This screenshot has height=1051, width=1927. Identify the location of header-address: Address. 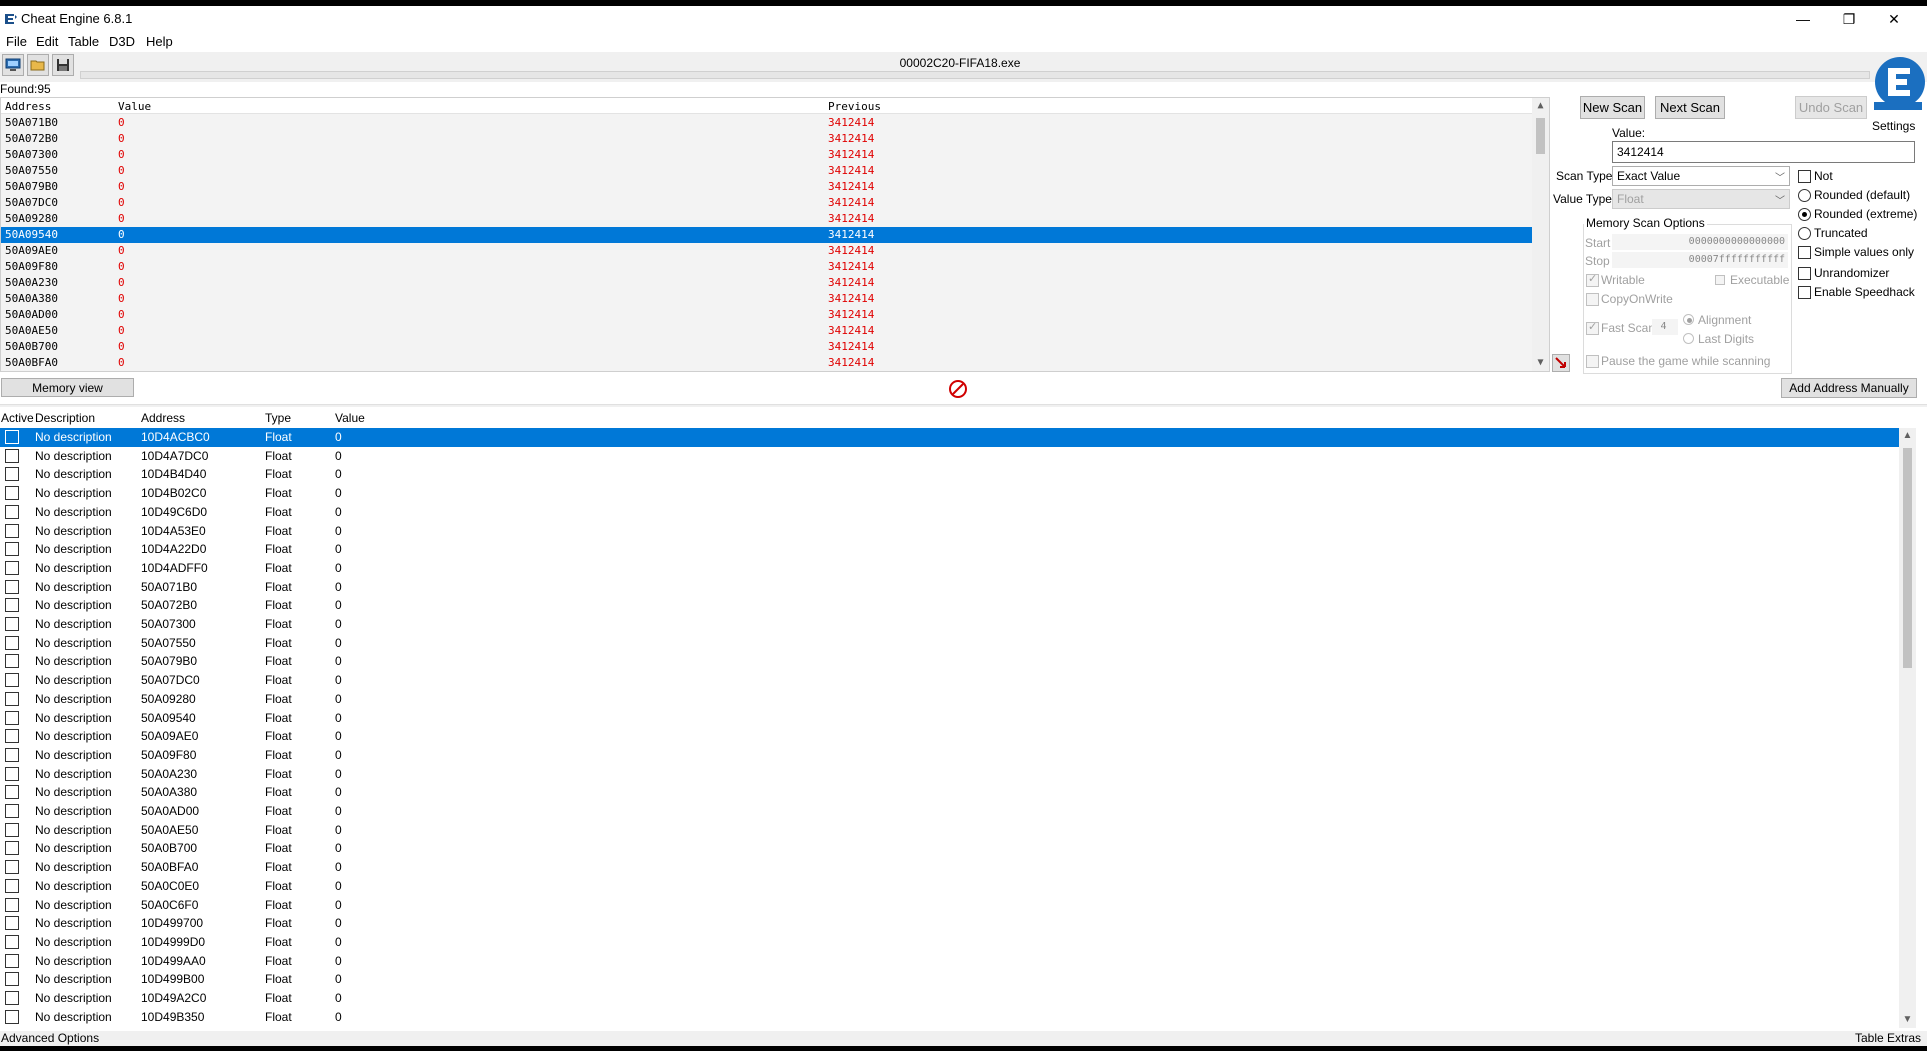
(163, 418).